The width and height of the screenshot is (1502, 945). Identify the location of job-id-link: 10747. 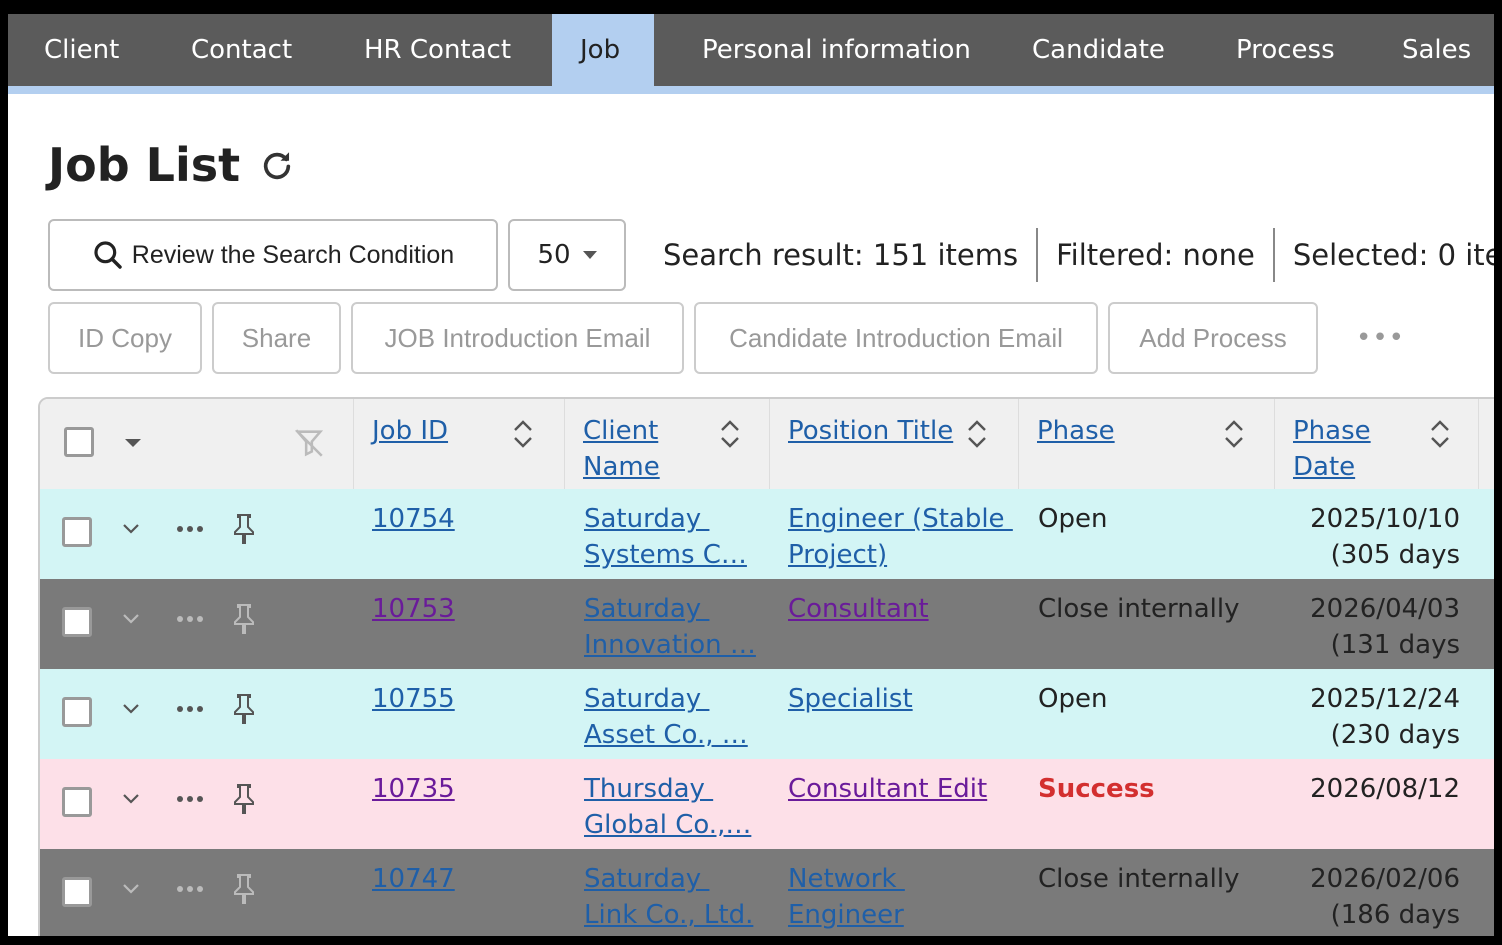
(413, 879).